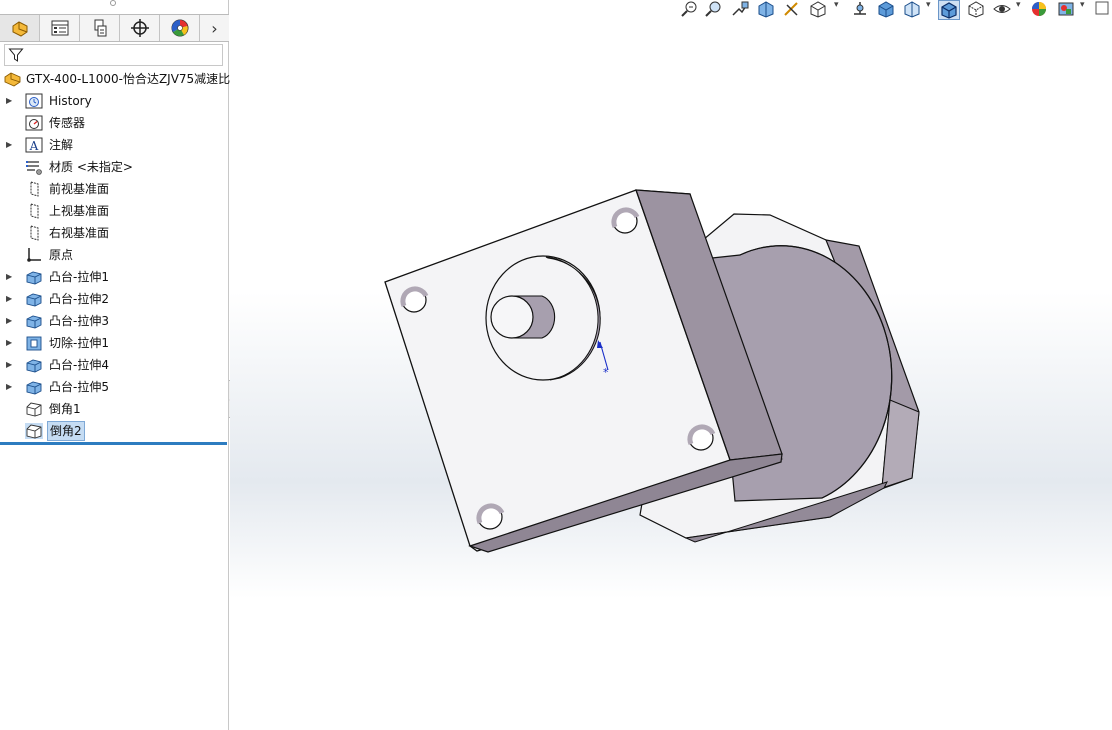 Image resolution: width=1112 pixels, height=730 pixels. What do you see at coordinates (114, 431) in the screenshot?
I see `tree-item-chamfer-2: 倒角2` at bounding box center [114, 431].